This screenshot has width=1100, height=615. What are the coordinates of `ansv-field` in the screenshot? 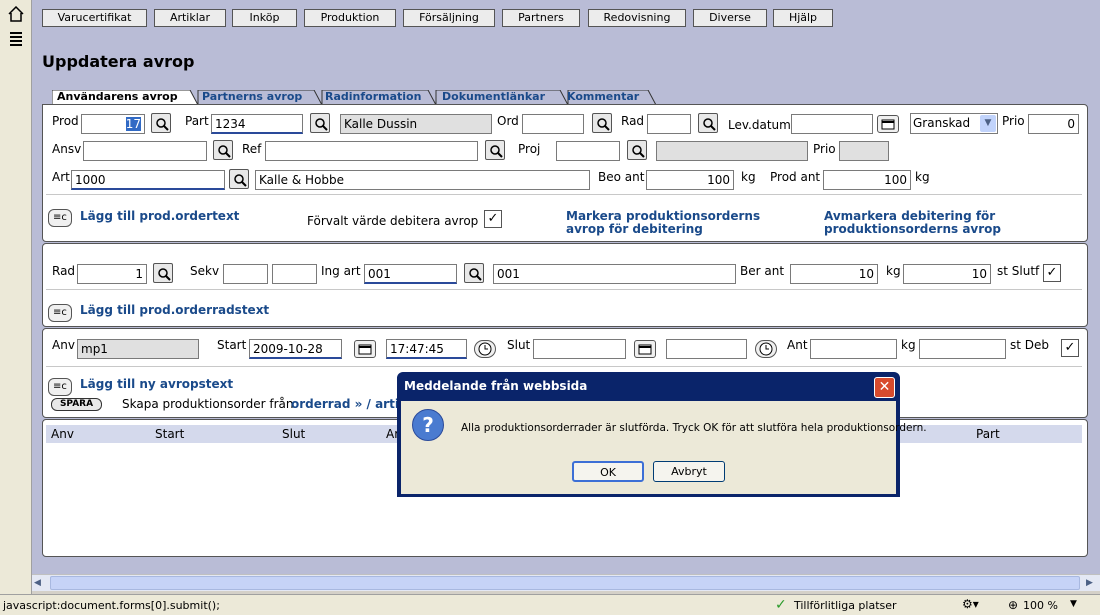 It's located at (145, 151).